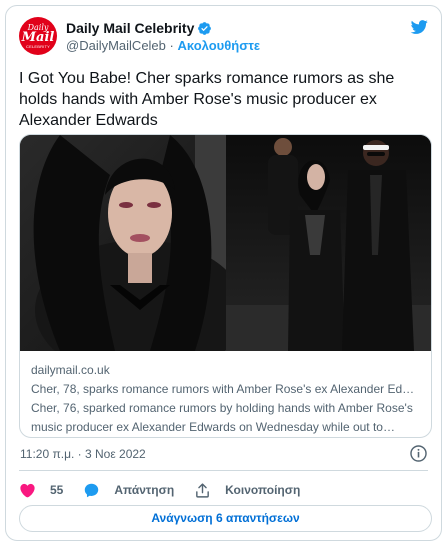 The image size is (447, 546). What do you see at coordinates (41, 490) in the screenshot?
I see `like-button: 55` at bounding box center [41, 490].